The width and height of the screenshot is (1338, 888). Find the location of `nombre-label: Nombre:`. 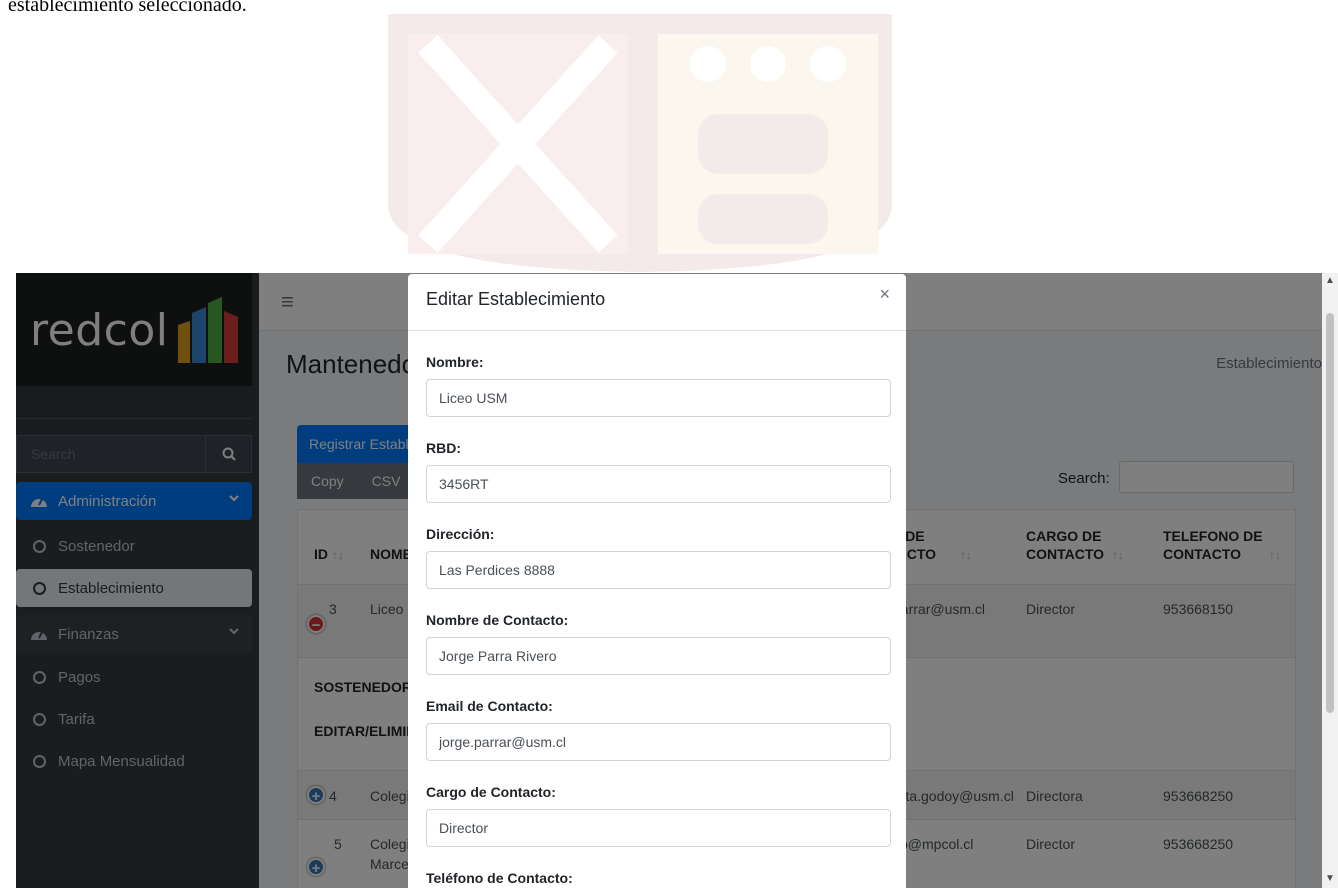

nombre-label: Nombre: is located at coordinates (455, 362).